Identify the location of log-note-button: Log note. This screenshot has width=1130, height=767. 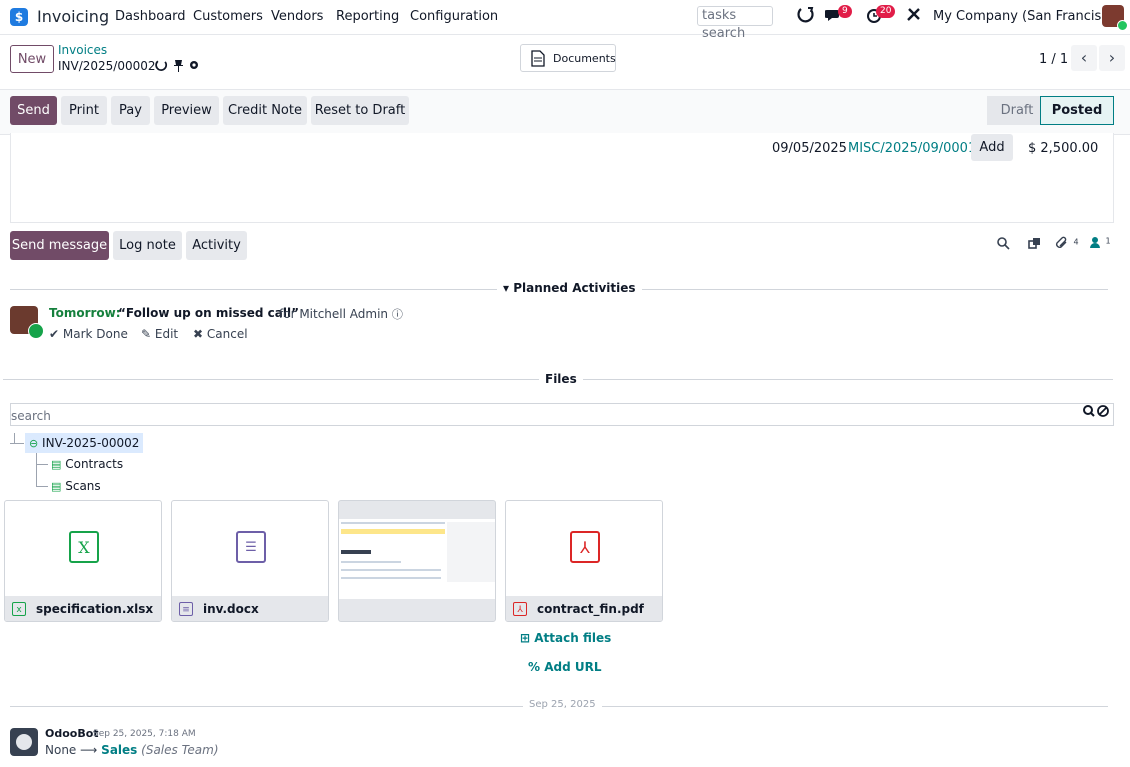
(147, 245).